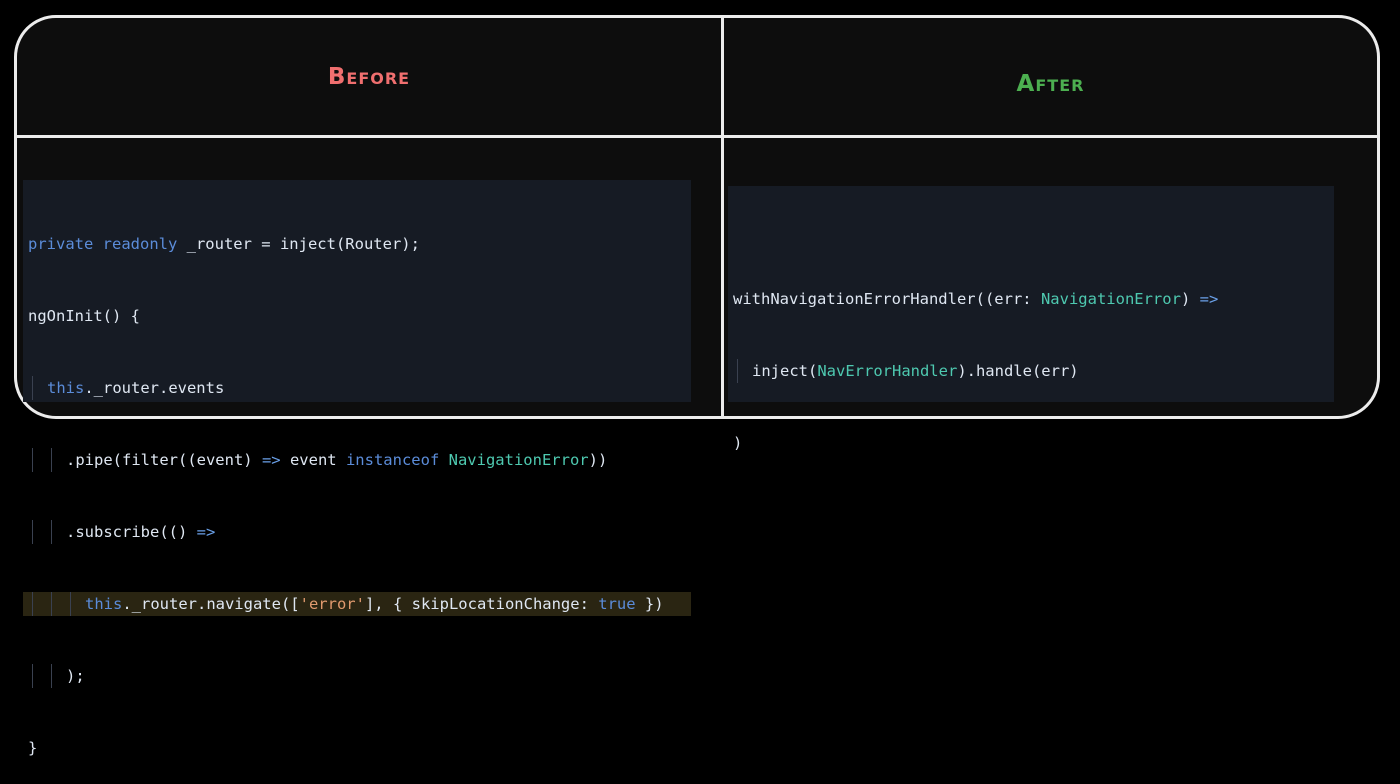 This screenshot has width=1400, height=784. I want to click on after-heading-label: After, so click(1050, 83).